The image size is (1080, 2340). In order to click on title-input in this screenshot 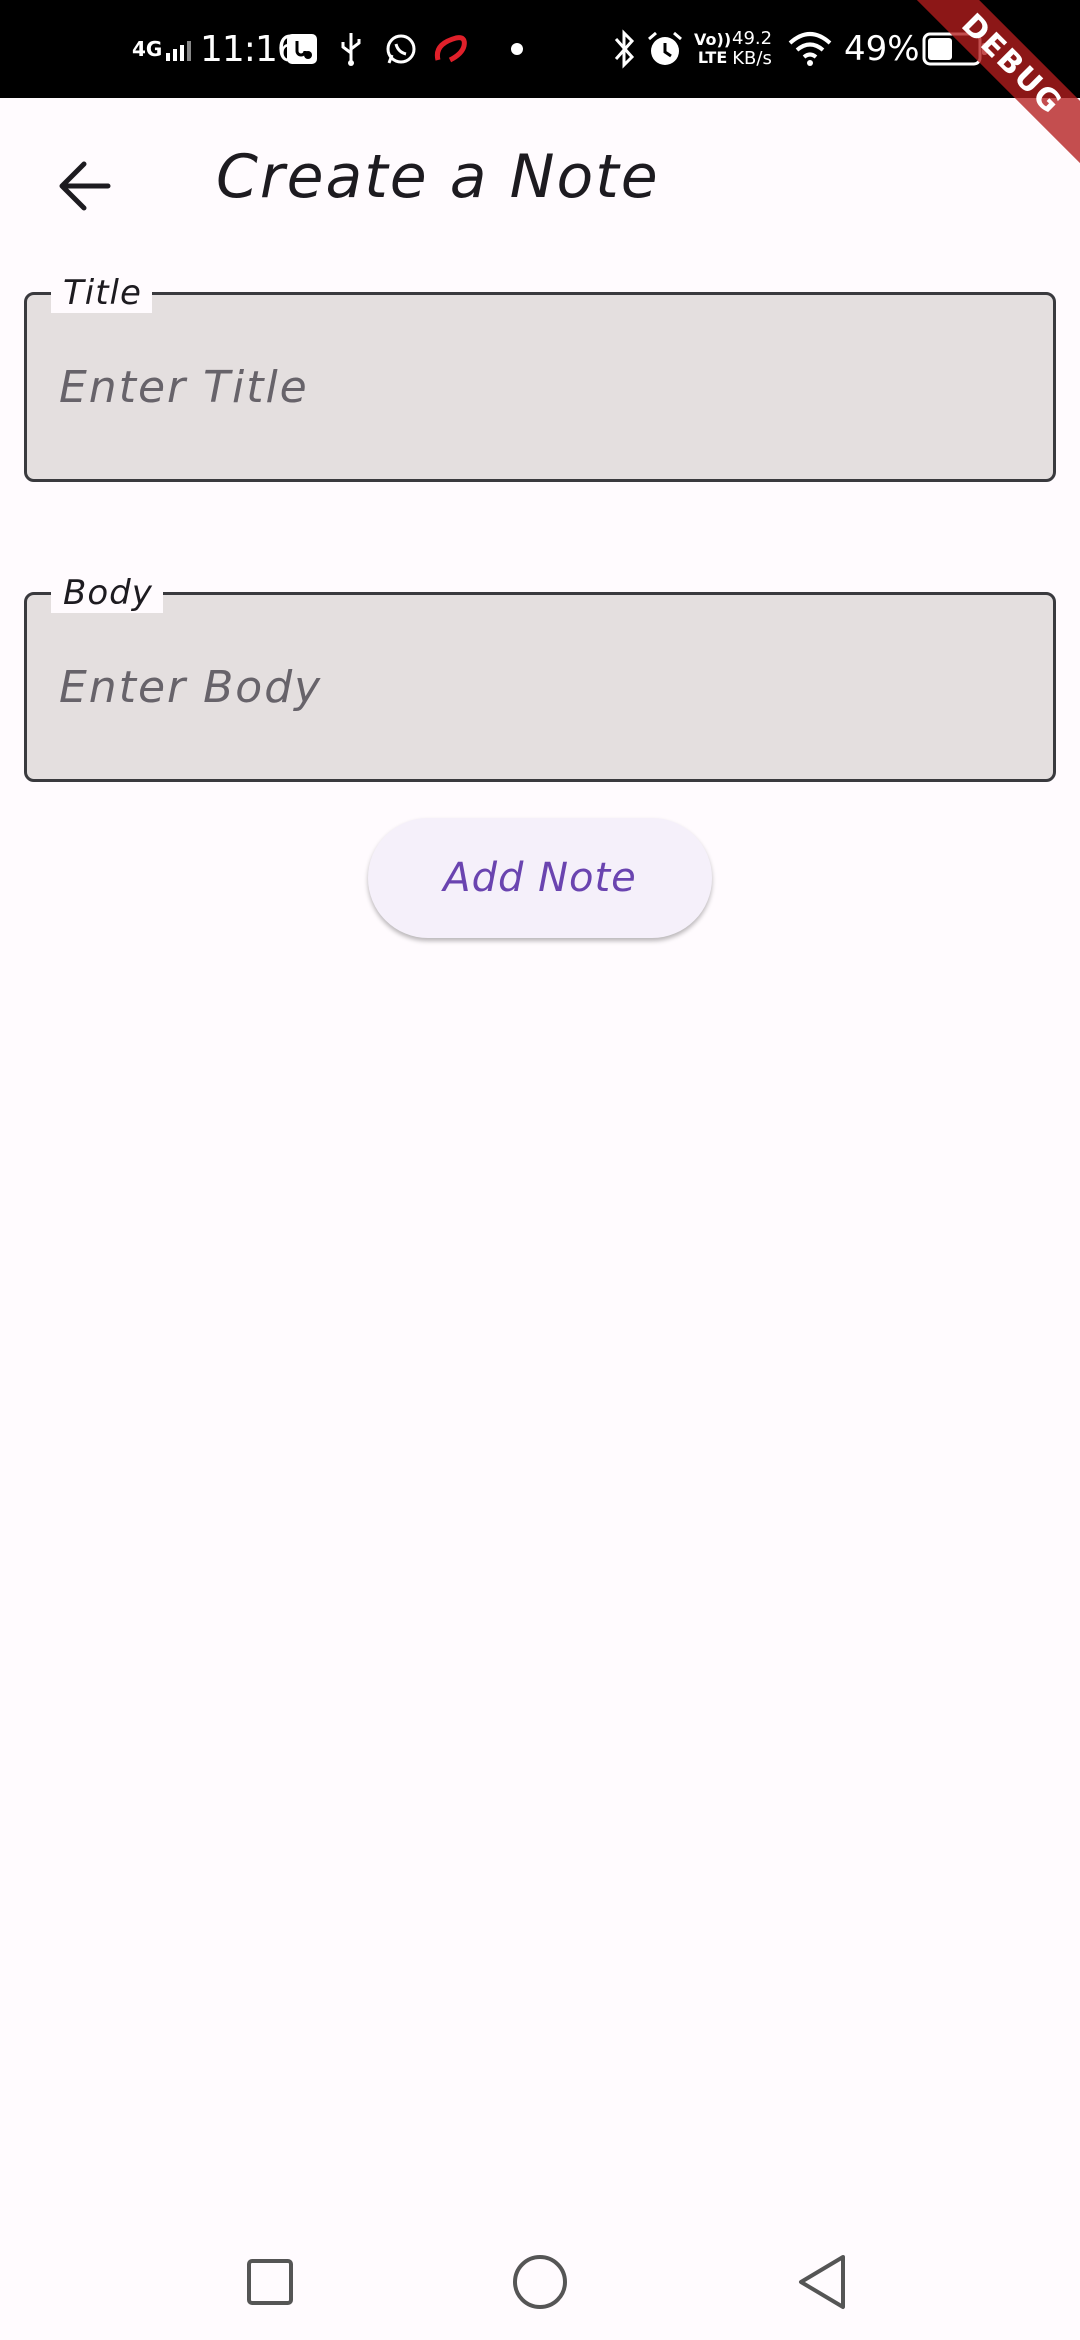, I will do `click(539, 387)`.